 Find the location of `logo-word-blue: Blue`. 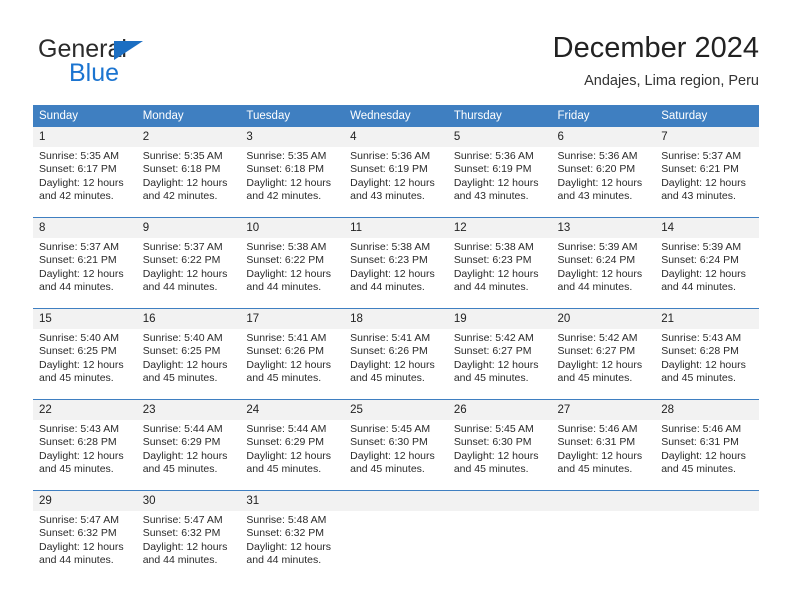

logo-word-blue: Blue is located at coordinates (94, 73).